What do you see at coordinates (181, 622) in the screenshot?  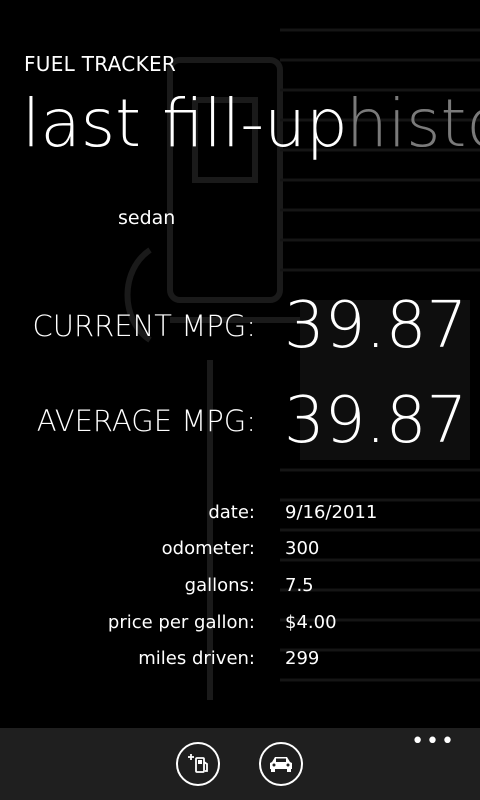 I see `detail-label: price per gallon:` at bounding box center [181, 622].